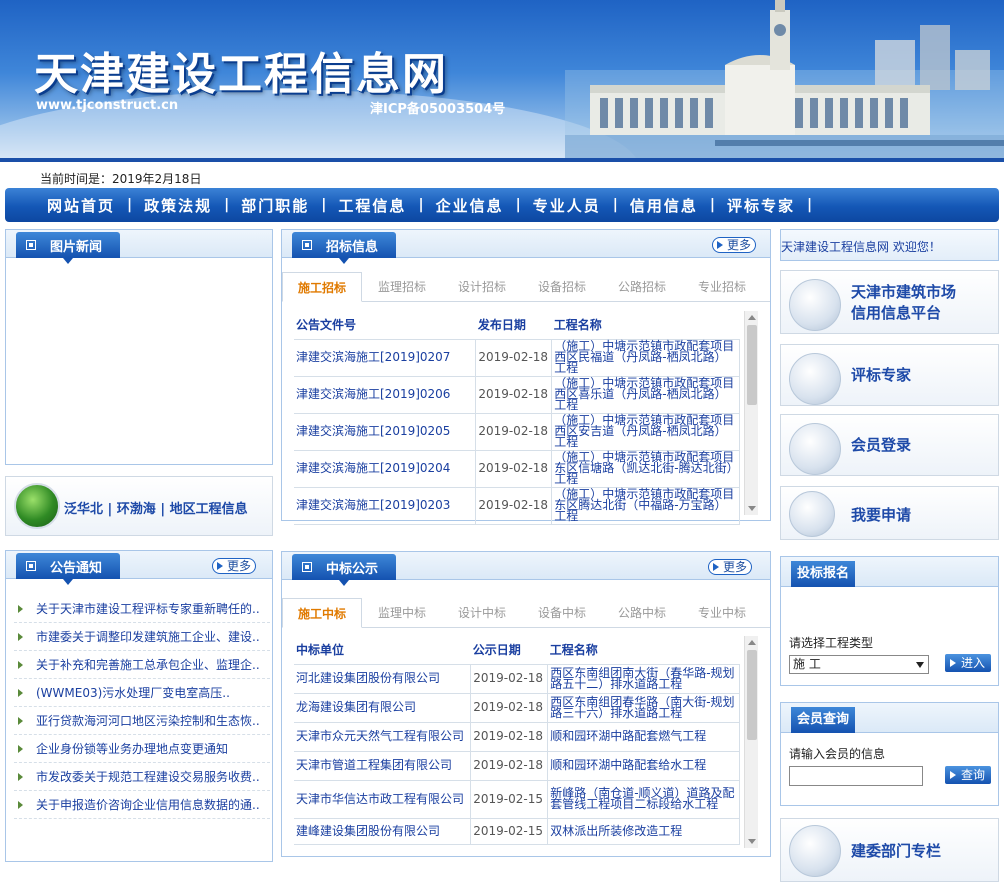  What do you see at coordinates (761, 205) in the screenshot?
I see `nav-experts: 评标专家` at bounding box center [761, 205].